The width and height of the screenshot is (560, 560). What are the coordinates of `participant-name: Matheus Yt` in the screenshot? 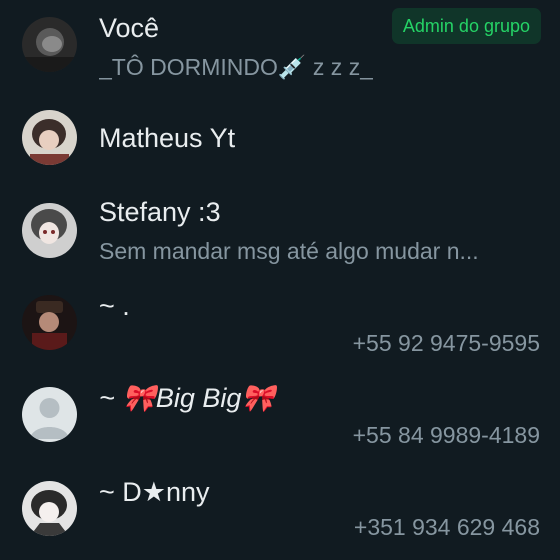 It's located at (167, 138).